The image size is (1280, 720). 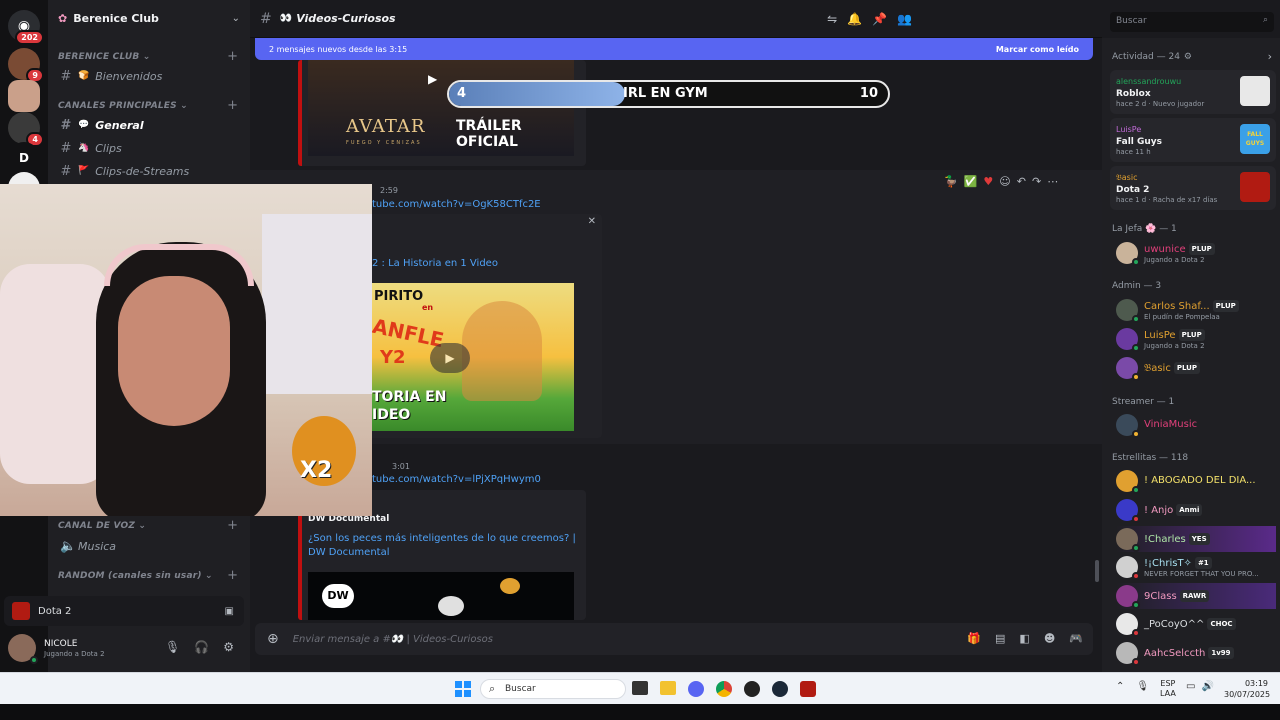 I want to click on threads-icon: ⇋, so click(x=832, y=19).